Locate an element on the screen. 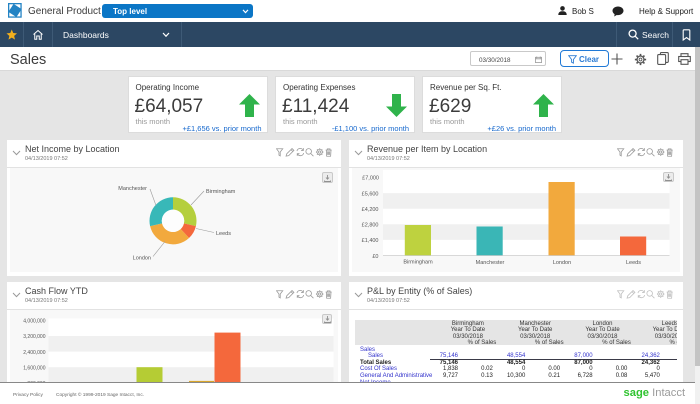 The image size is (700, 404). svg-text: £0 is located at coordinates (375, 257).